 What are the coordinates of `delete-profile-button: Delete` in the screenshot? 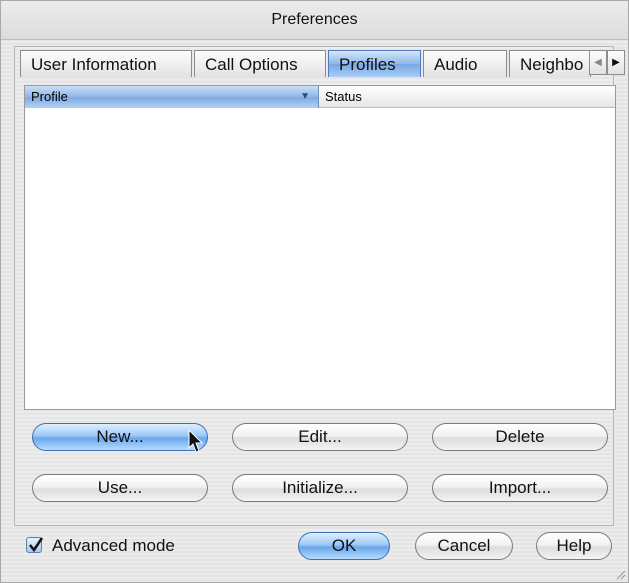 It's located at (520, 437).